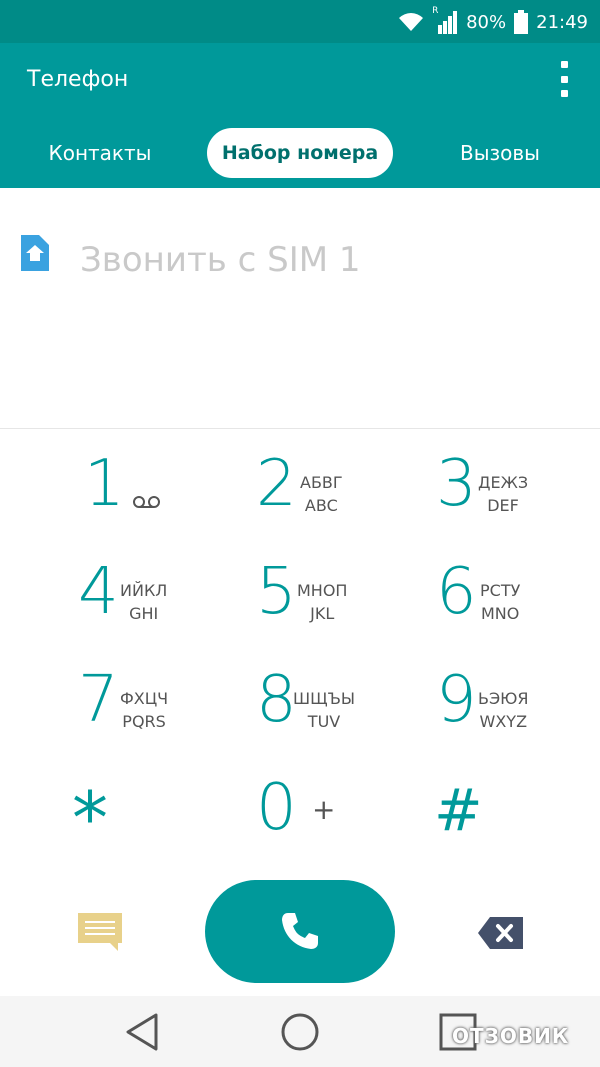  I want to click on overflow-menu-icon, so click(564, 79).